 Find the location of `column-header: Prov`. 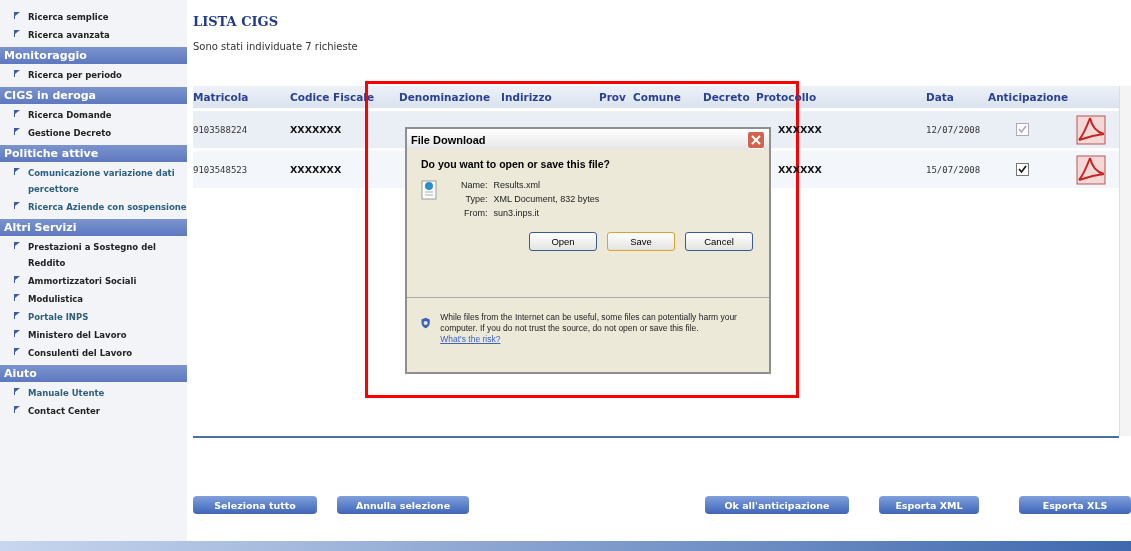

column-header: Prov is located at coordinates (612, 97).